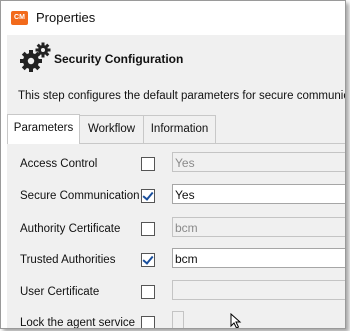  What do you see at coordinates (258, 194) in the screenshot?
I see `secure-communication-field: Yes` at bounding box center [258, 194].